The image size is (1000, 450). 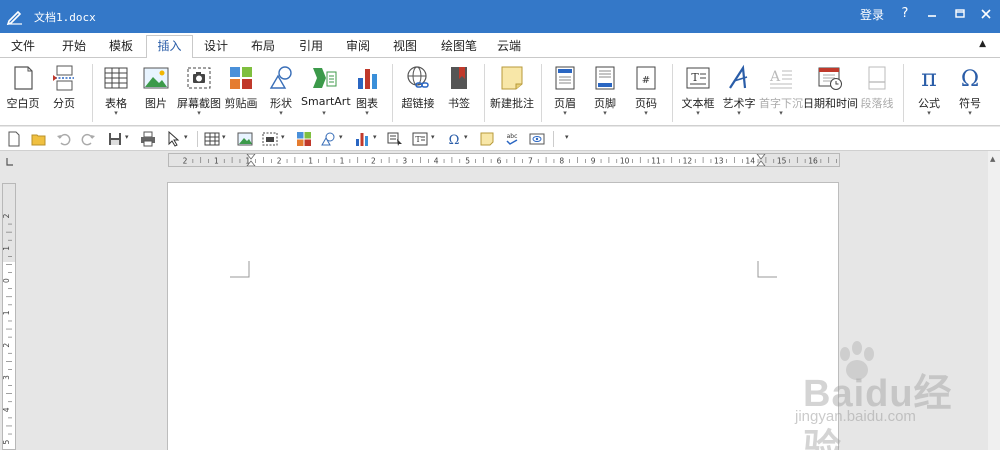 I want to click on smartart-button: SmartArt ▾, so click(x=326, y=93).